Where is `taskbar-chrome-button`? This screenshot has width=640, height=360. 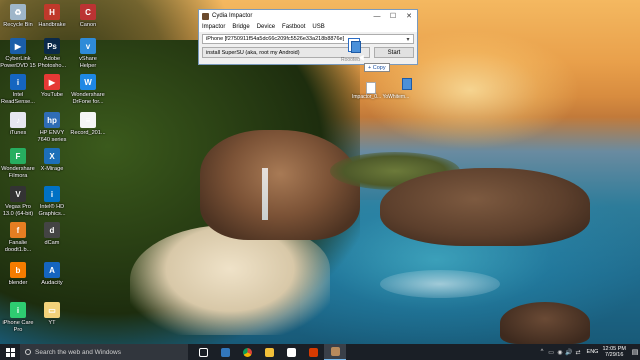 taskbar-chrome-button is located at coordinates (247, 352).